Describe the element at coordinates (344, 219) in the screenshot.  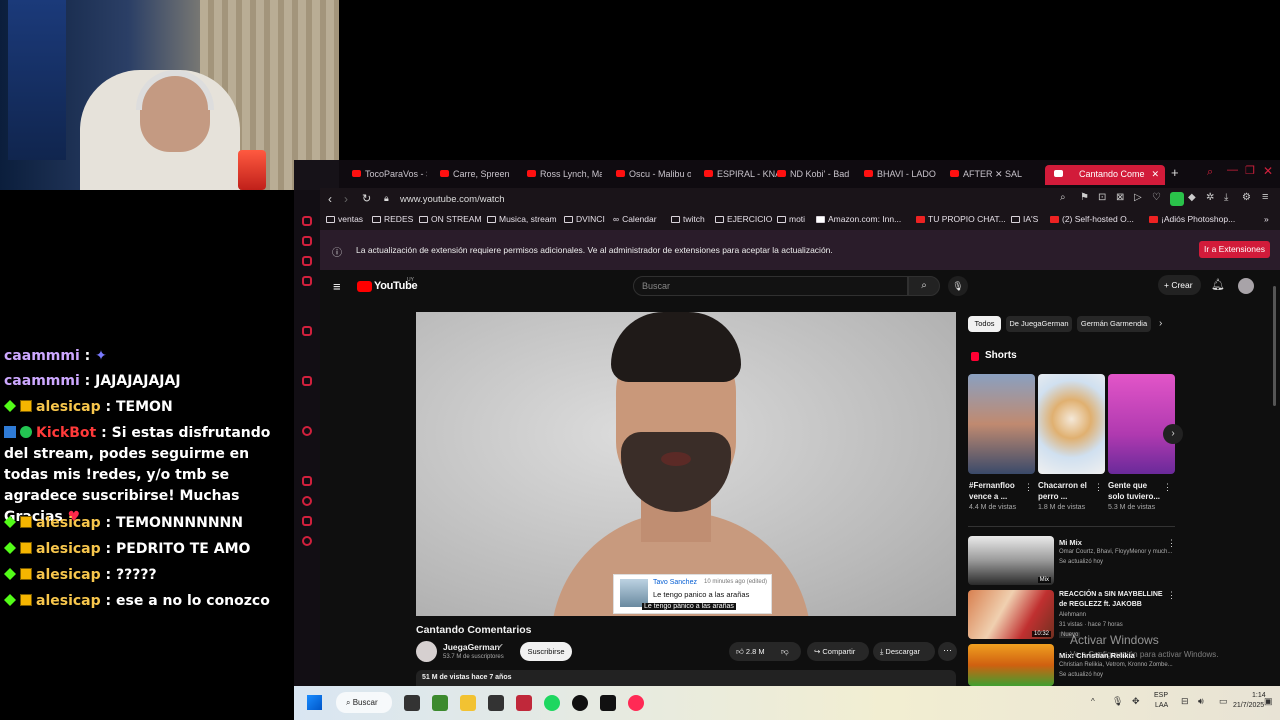
I see `bookmark-item: ventas` at that location.